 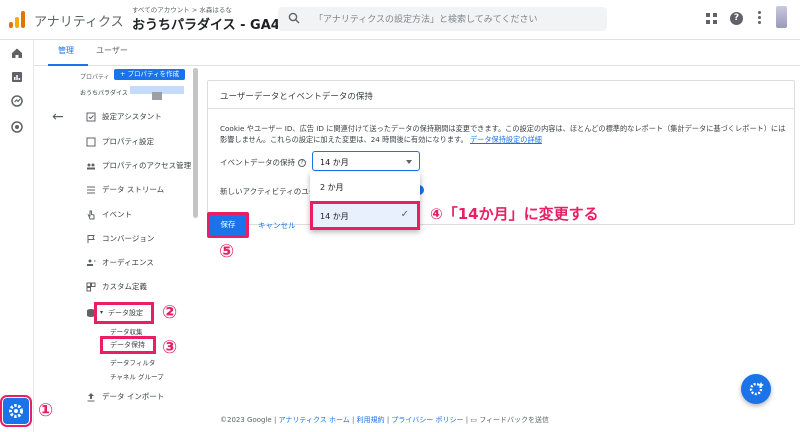 What do you see at coordinates (102, 312) in the screenshot?
I see `expand-caret-icon: ▾` at bounding box center [102, 312].